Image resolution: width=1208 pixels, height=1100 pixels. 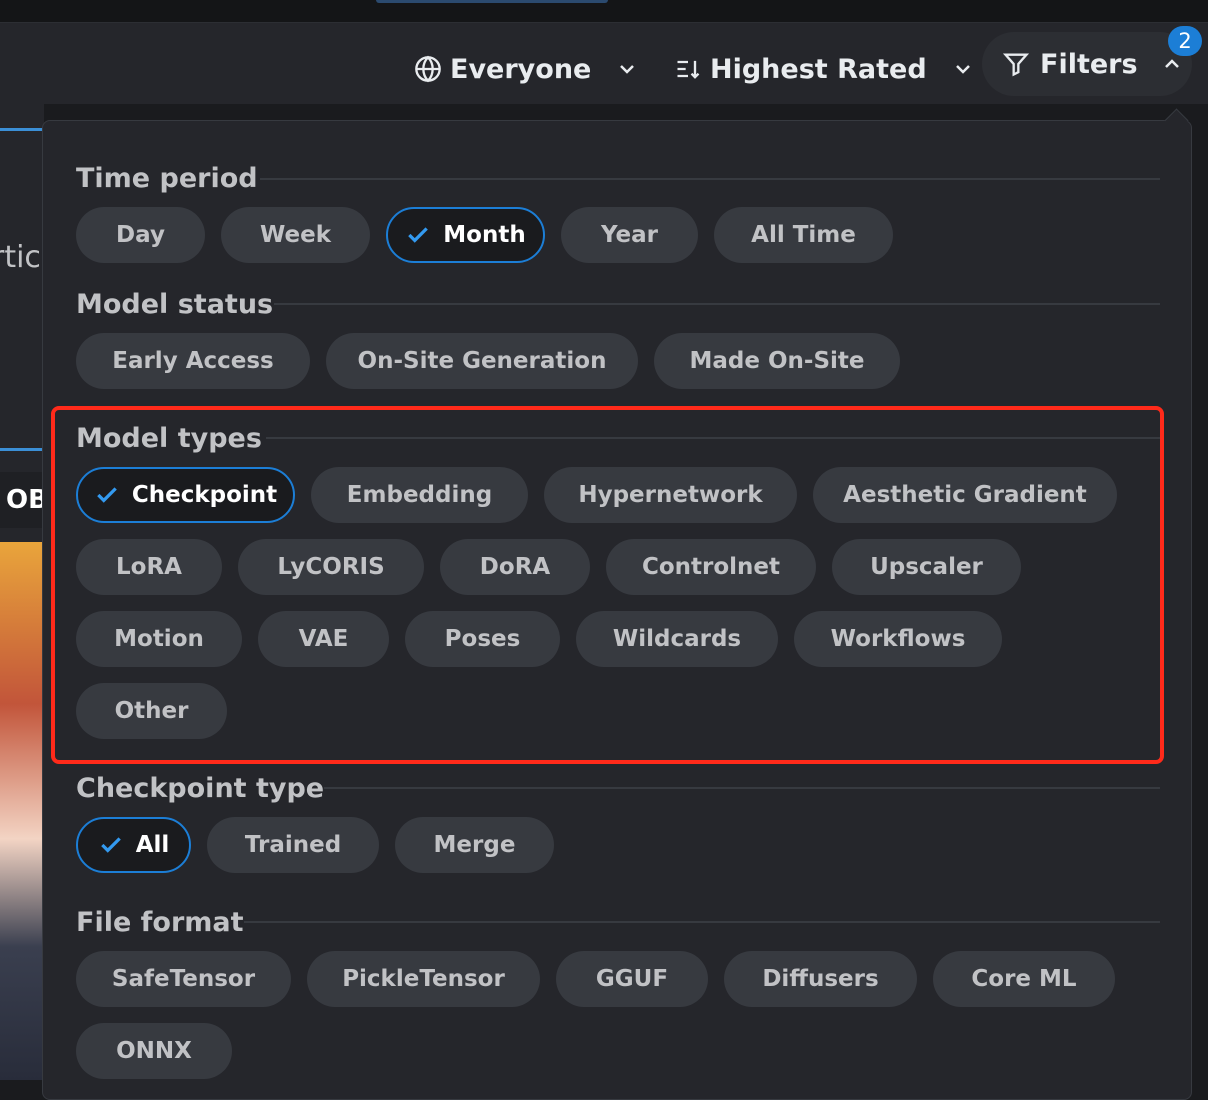 What do you see at coordinates (22, 500) in the screenshot?
I see `background-card-label: OB` at bounding box center [22, 500].